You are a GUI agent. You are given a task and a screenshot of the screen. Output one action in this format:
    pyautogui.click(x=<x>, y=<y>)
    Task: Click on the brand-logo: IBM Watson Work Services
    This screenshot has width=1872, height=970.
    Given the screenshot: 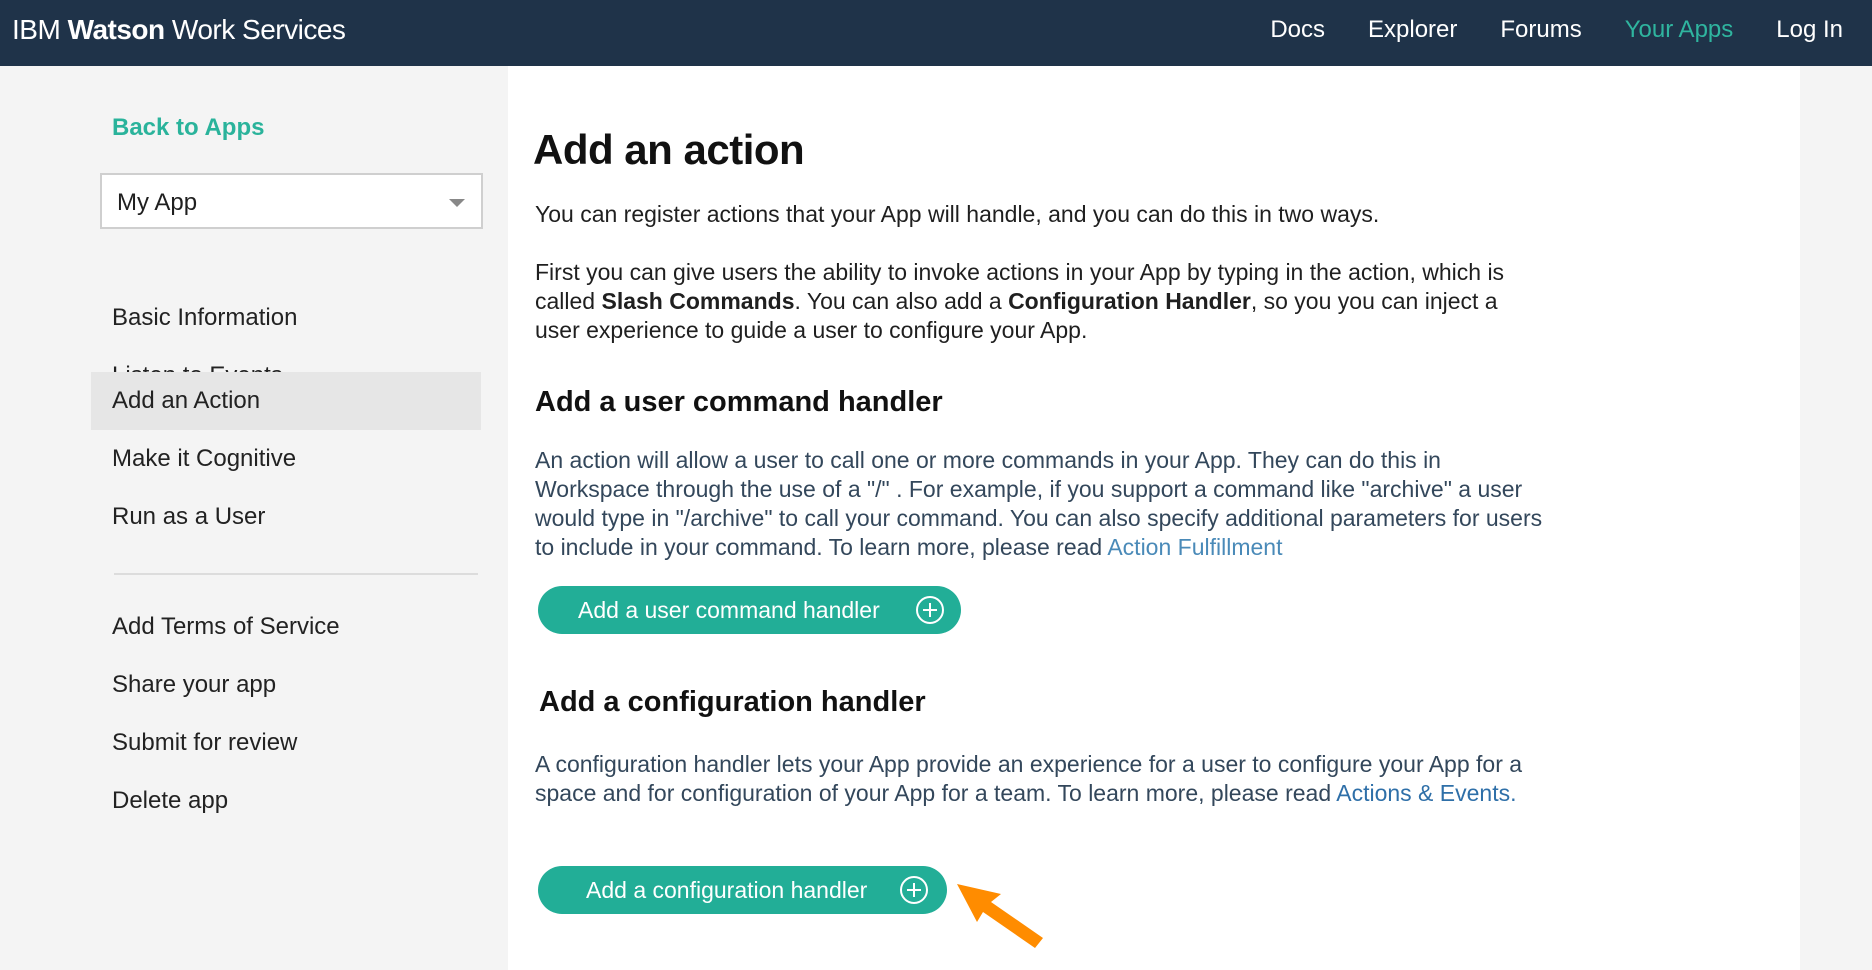 What is the action you would take?
    pyautogui.click(x=179, y=30)
    